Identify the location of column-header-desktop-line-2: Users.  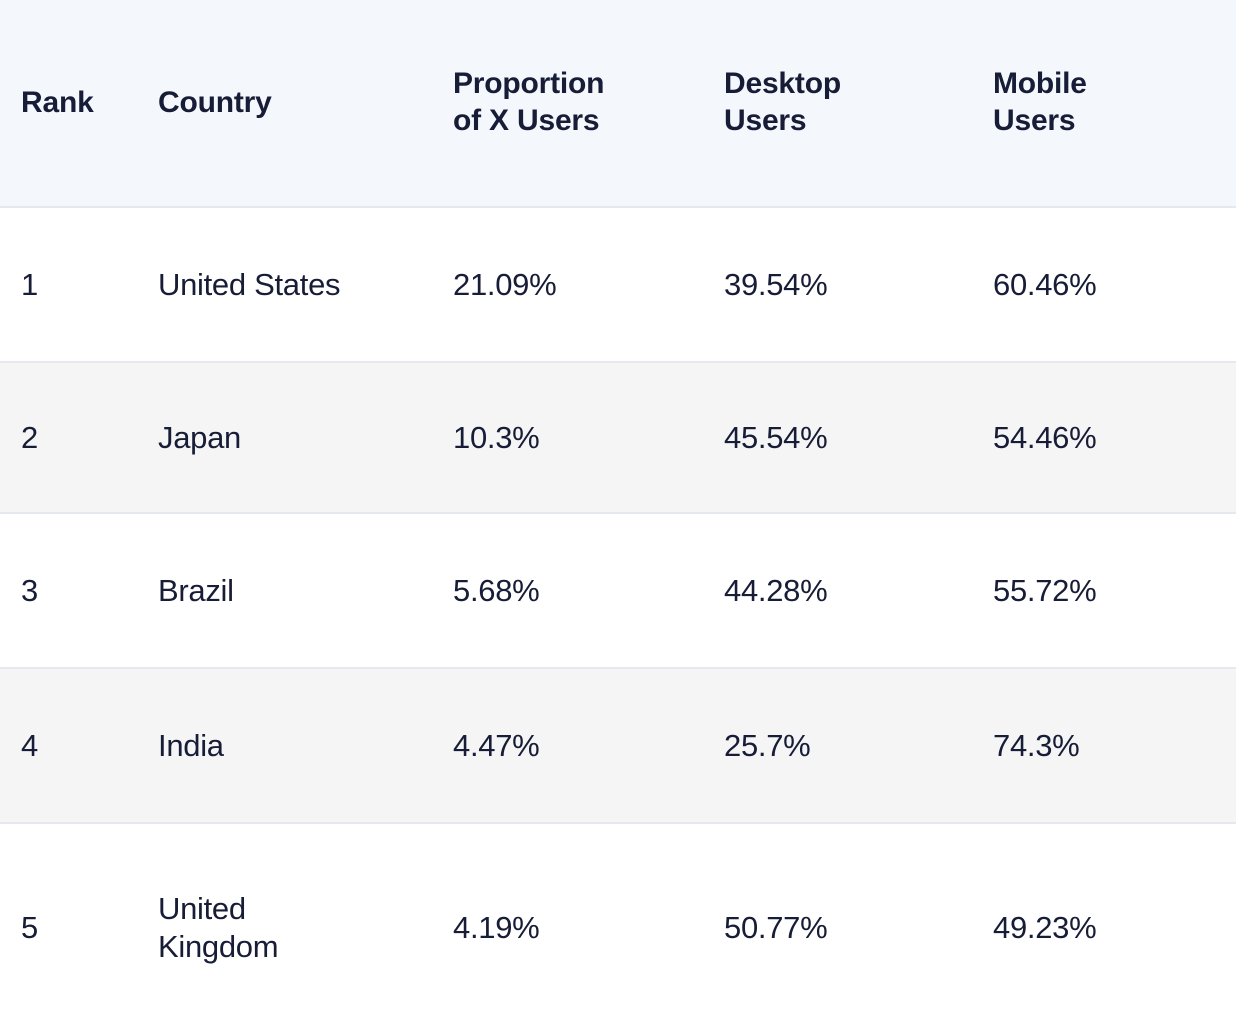
(765, 120).